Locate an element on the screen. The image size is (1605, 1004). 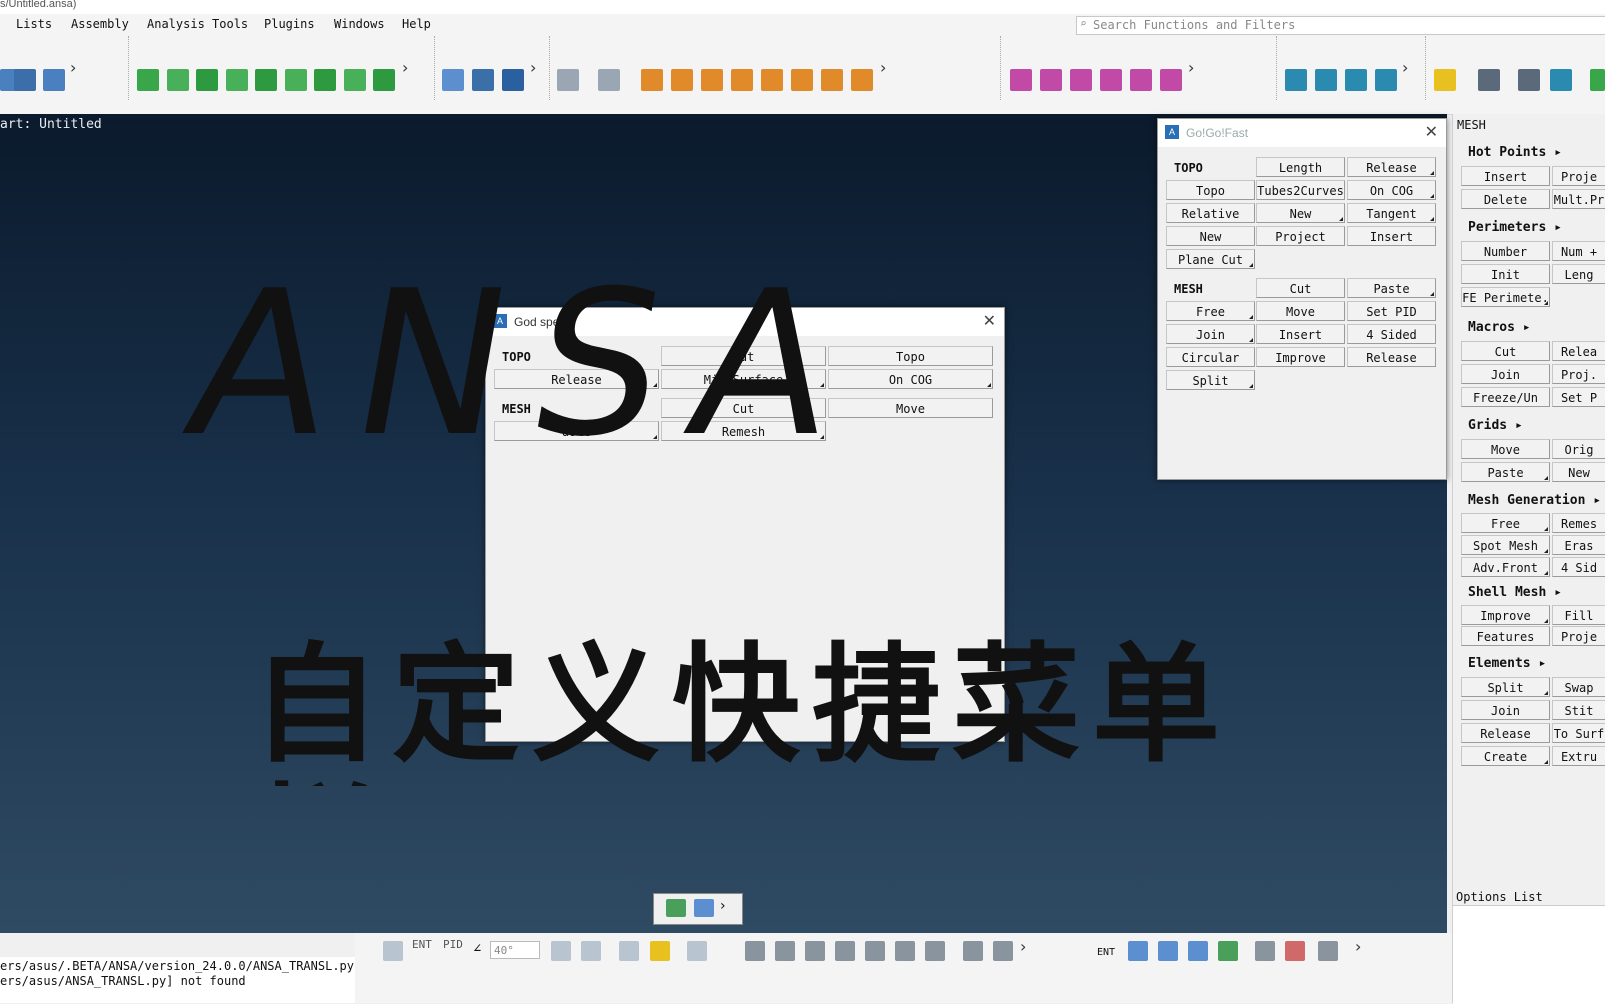
beam-icon is located at coordinates (1141, 80).